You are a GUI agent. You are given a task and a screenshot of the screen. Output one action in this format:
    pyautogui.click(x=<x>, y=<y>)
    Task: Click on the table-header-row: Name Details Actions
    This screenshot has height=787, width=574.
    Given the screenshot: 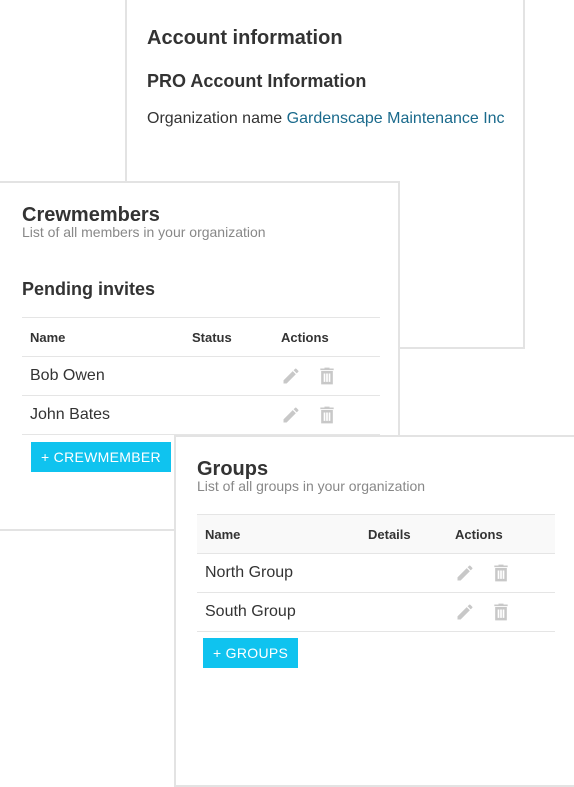 What is the action you would take?
    pyautogui.click(x=376, y=534)
    